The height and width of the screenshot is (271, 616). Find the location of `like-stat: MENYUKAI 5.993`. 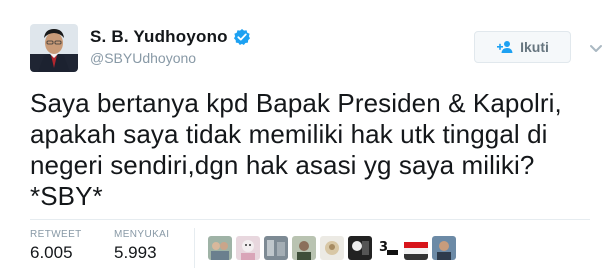

like-stat: MENYUKAI 5.993 is located at coordinates (141, 246).